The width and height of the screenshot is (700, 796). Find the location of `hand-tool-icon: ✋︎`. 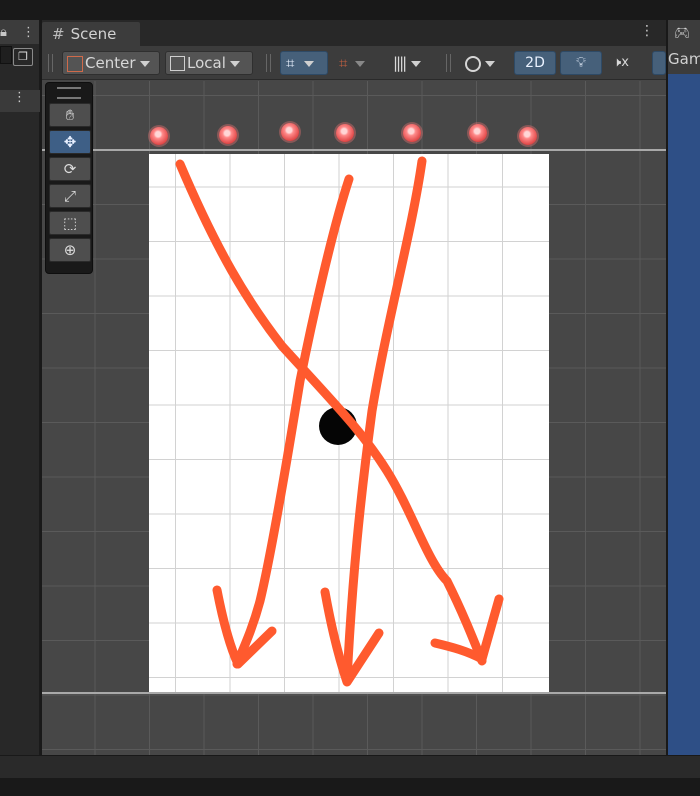

hand-tool-icon: ✋︎ is located at coordinates (70, 115).